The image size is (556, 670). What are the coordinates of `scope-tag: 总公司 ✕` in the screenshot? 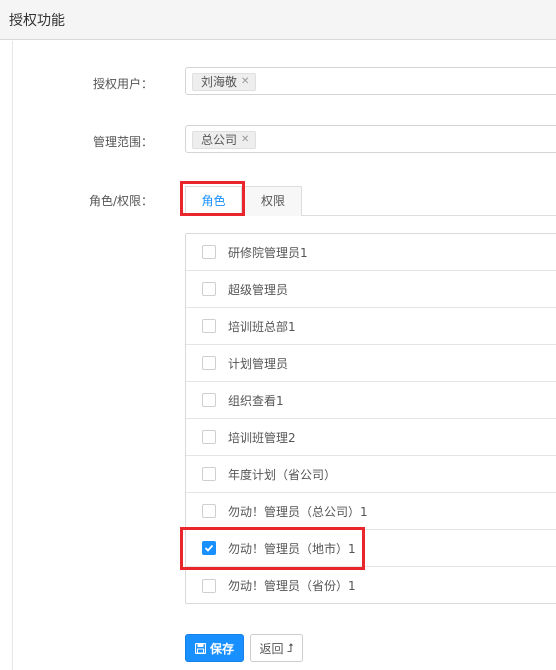 It's located at (224, 140).